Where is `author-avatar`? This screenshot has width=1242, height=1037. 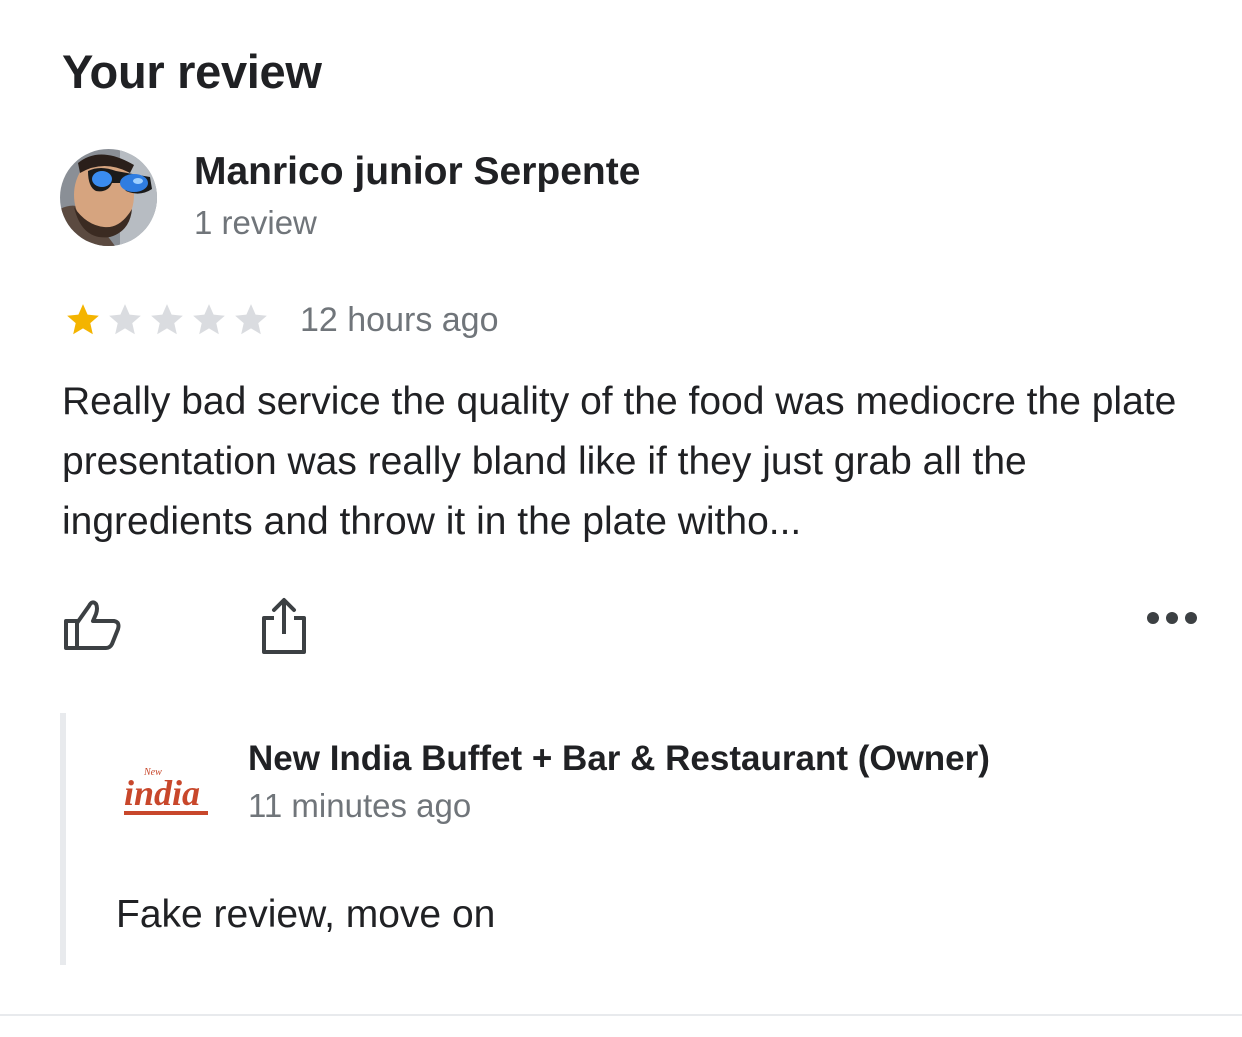 author-avatar is located at coordinates (108, 197).